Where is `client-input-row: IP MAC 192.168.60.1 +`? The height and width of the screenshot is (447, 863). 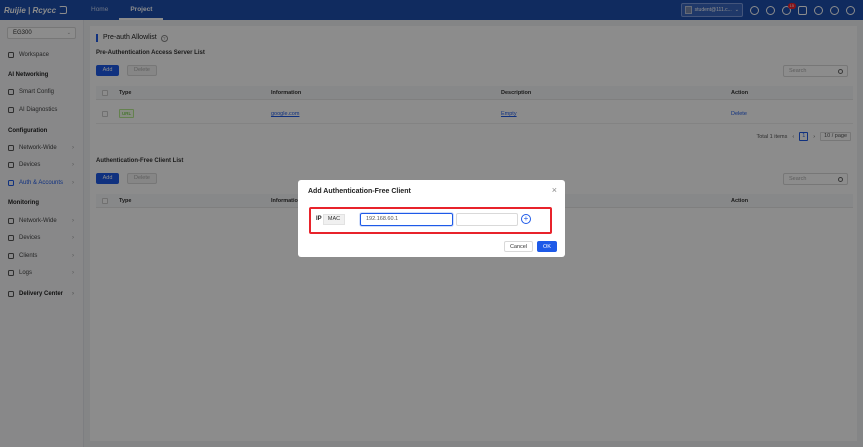
client-input-row: IP MAC 192.168.60.1 + is located at coordinates (430, 220).